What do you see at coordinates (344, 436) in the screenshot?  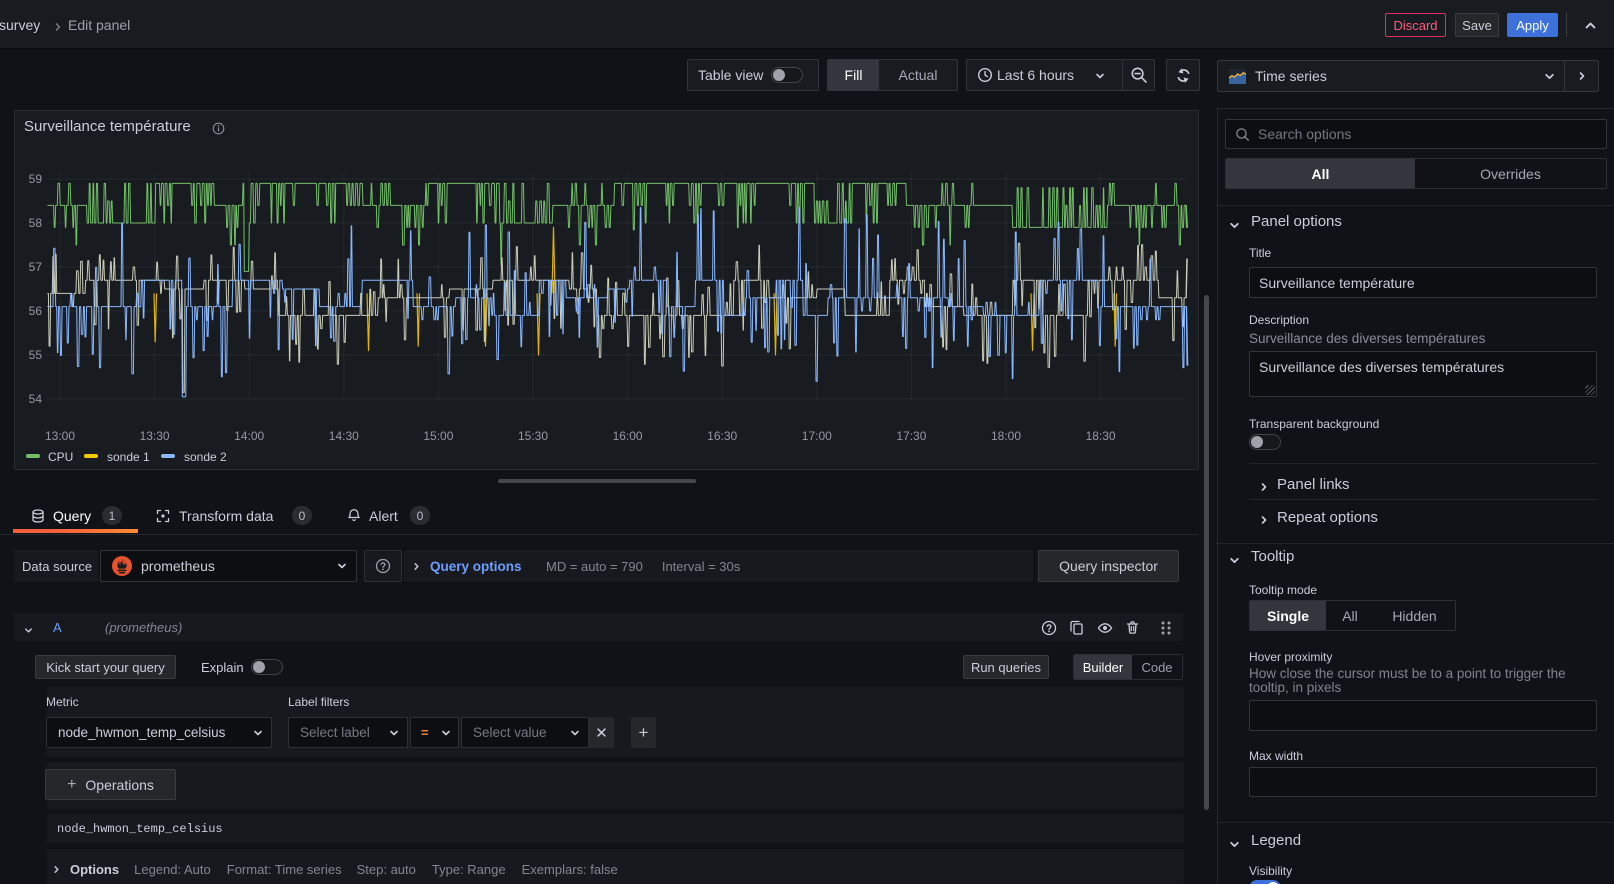 I see `svg-text: 14:30` at bounding box center [344, 436].